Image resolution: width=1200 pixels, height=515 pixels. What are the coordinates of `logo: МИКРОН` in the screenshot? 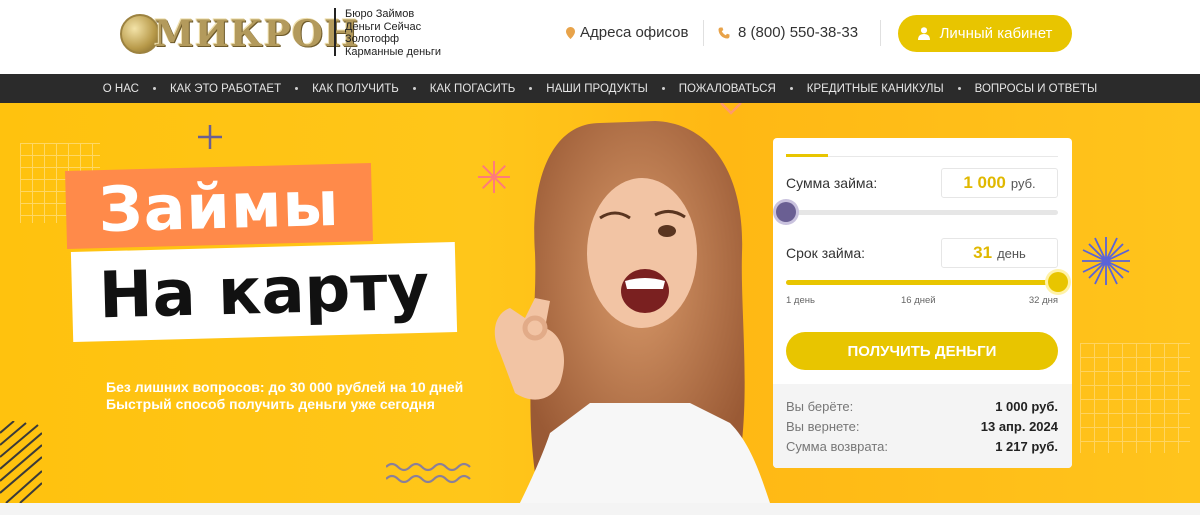 It's located at (239, 34).